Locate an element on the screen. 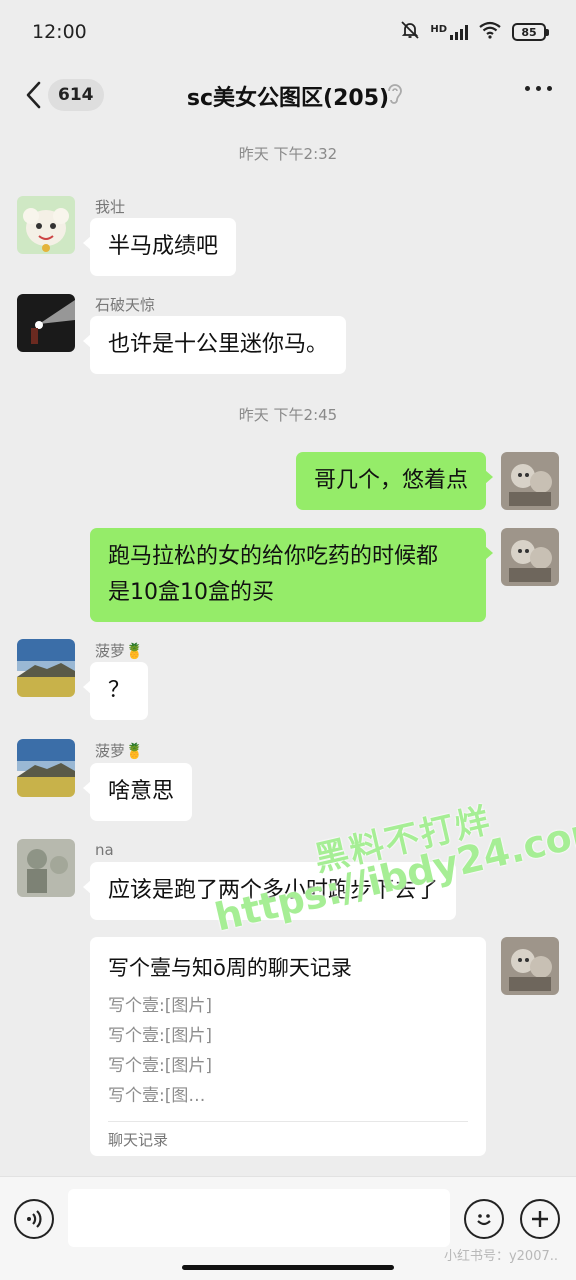  wifi-icon is located at coordinates (490, 32).